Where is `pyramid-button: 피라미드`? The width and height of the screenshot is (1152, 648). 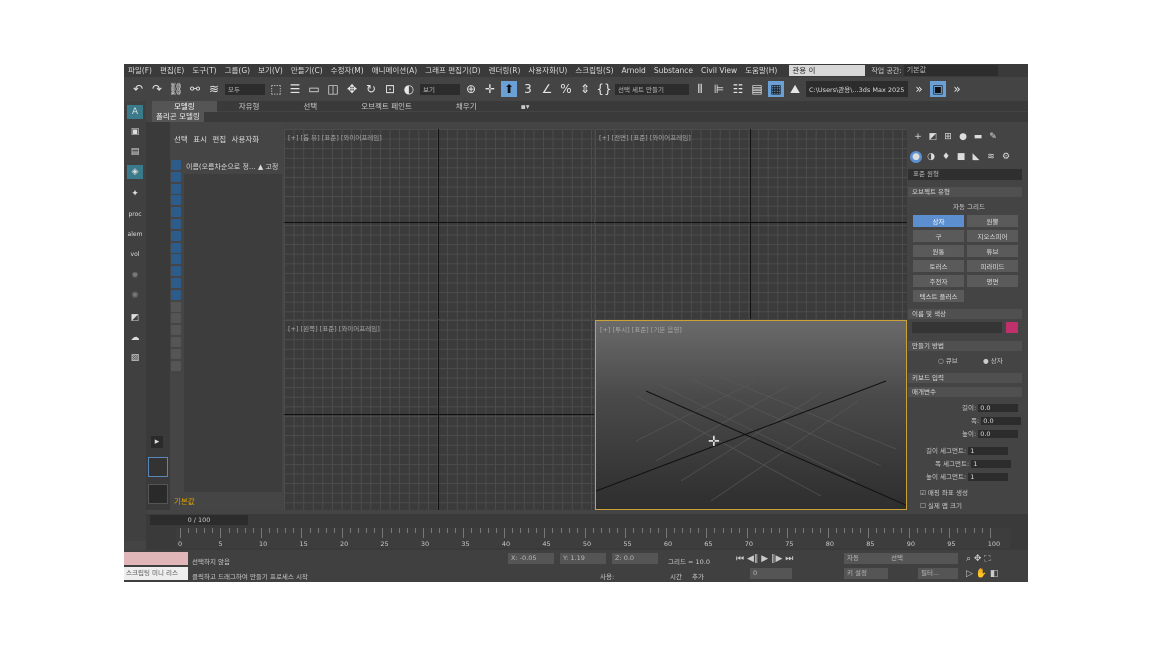 pyramid-button: 피라미드 is located at coordinates (992, 266).